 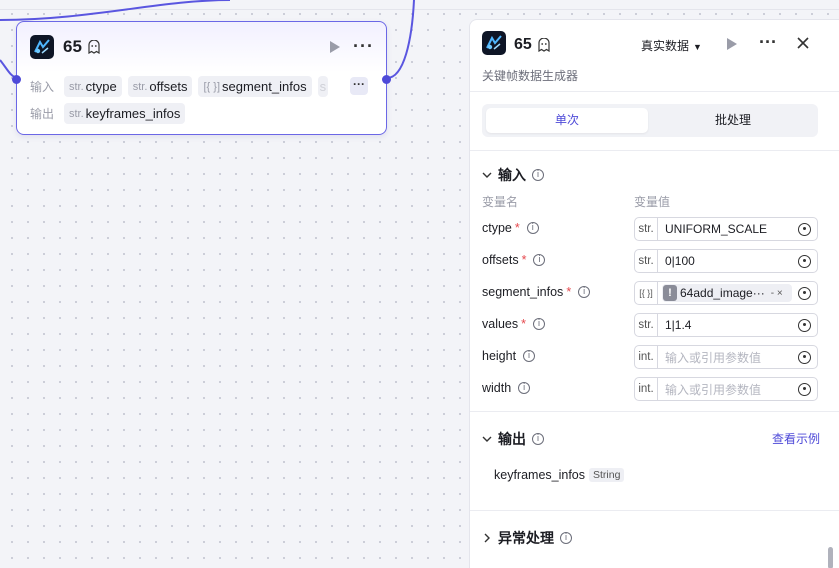 I want to click on reference-tag: ! 64add_image··· - ×, so click(x=727, y=293).